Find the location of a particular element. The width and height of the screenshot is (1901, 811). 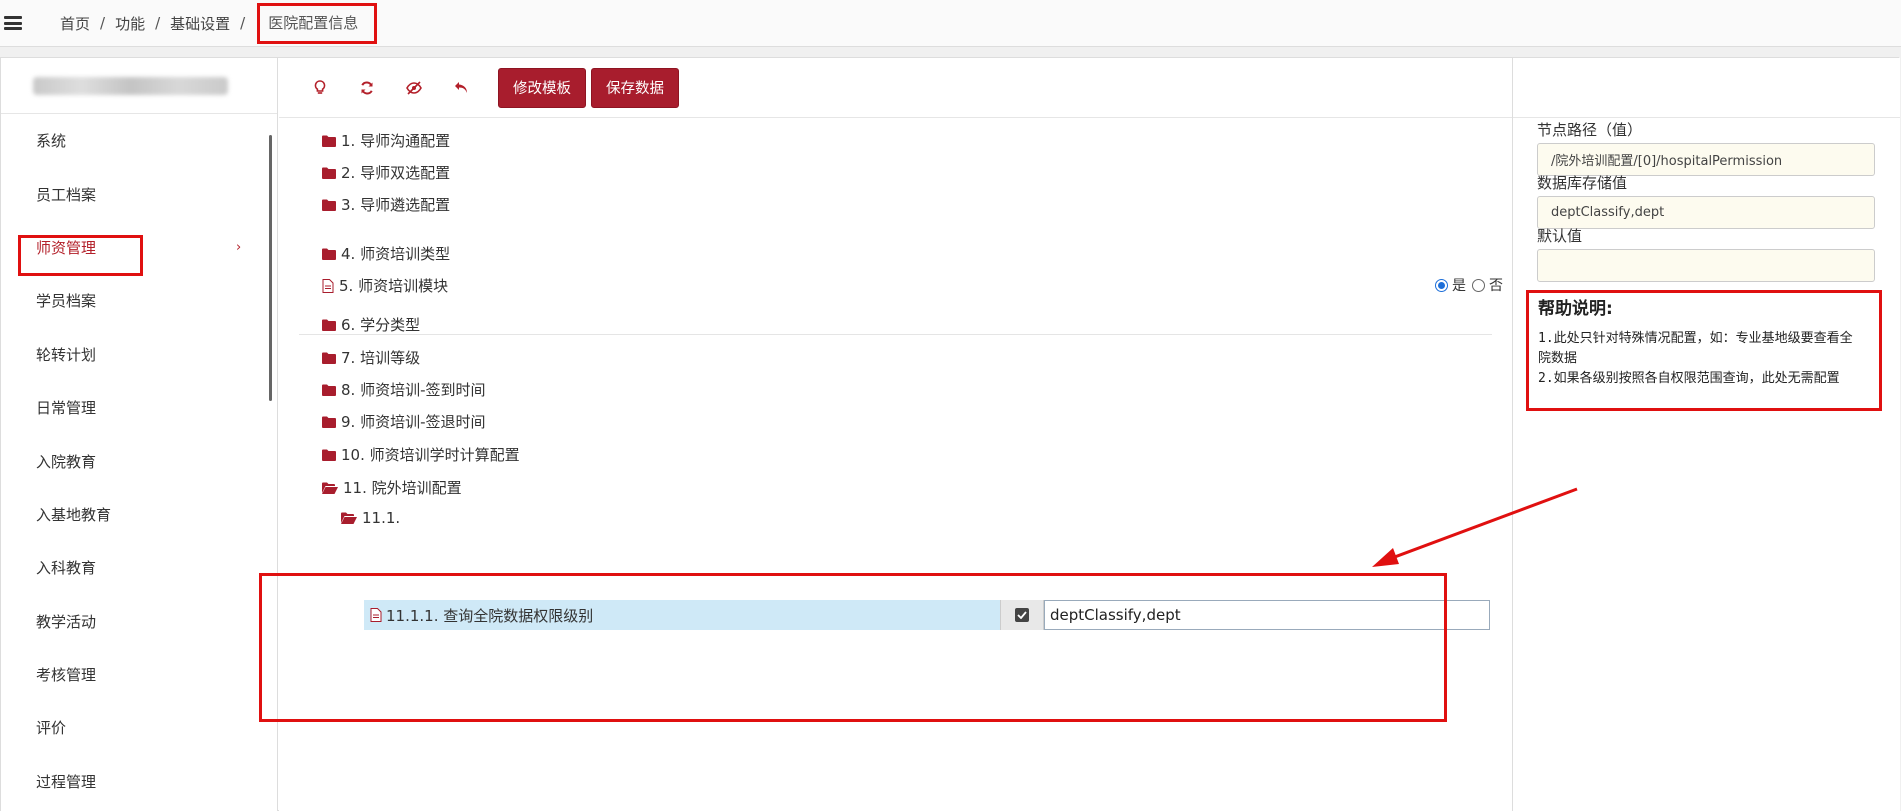

undo-icon is located at coordinates (461, 88).